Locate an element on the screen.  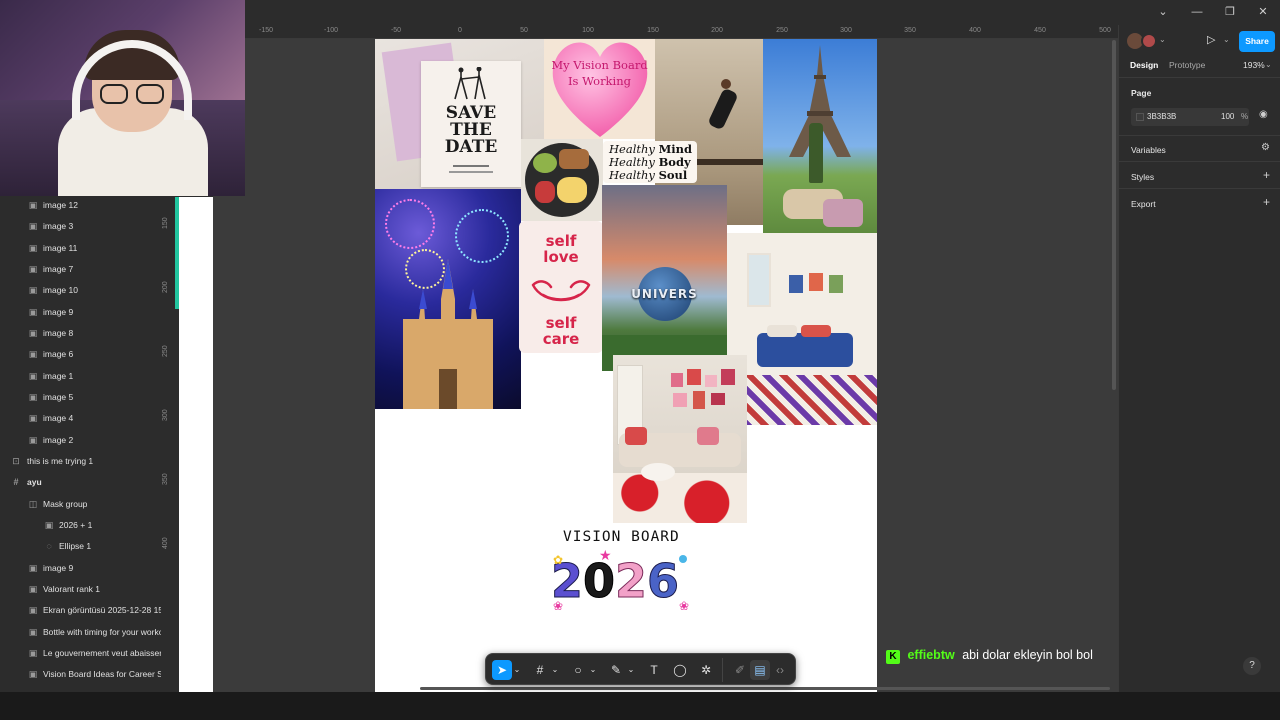
heart-vision-board-image: My Vision Board Is Working is located at coordinates (599, 89).